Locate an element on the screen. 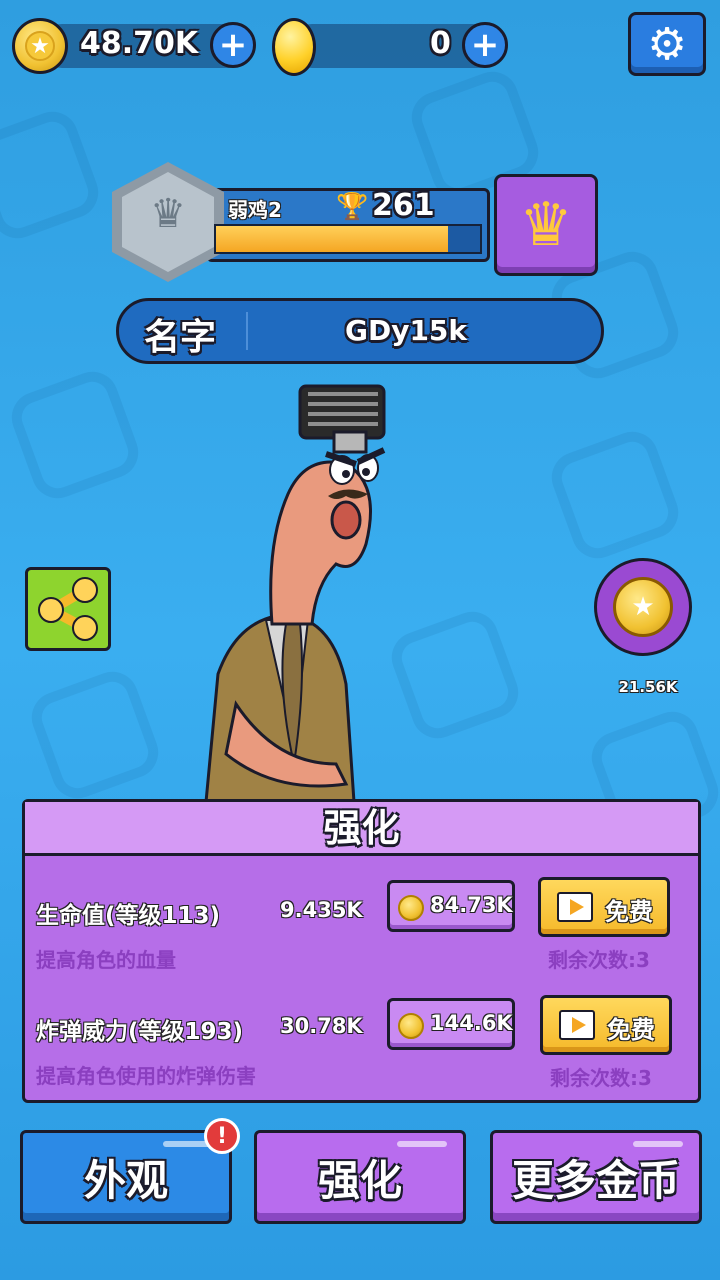 This screenshot has width=720, height=1280. rank-progress-fill is located at coordinates (332, 239).